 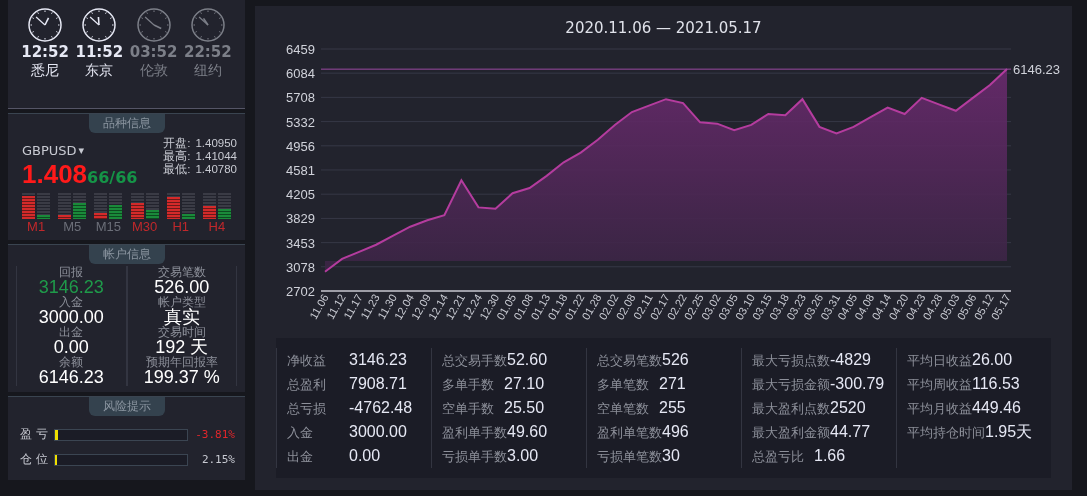 I want to click on account-value: 3146.23, so click(x=71, y=287).